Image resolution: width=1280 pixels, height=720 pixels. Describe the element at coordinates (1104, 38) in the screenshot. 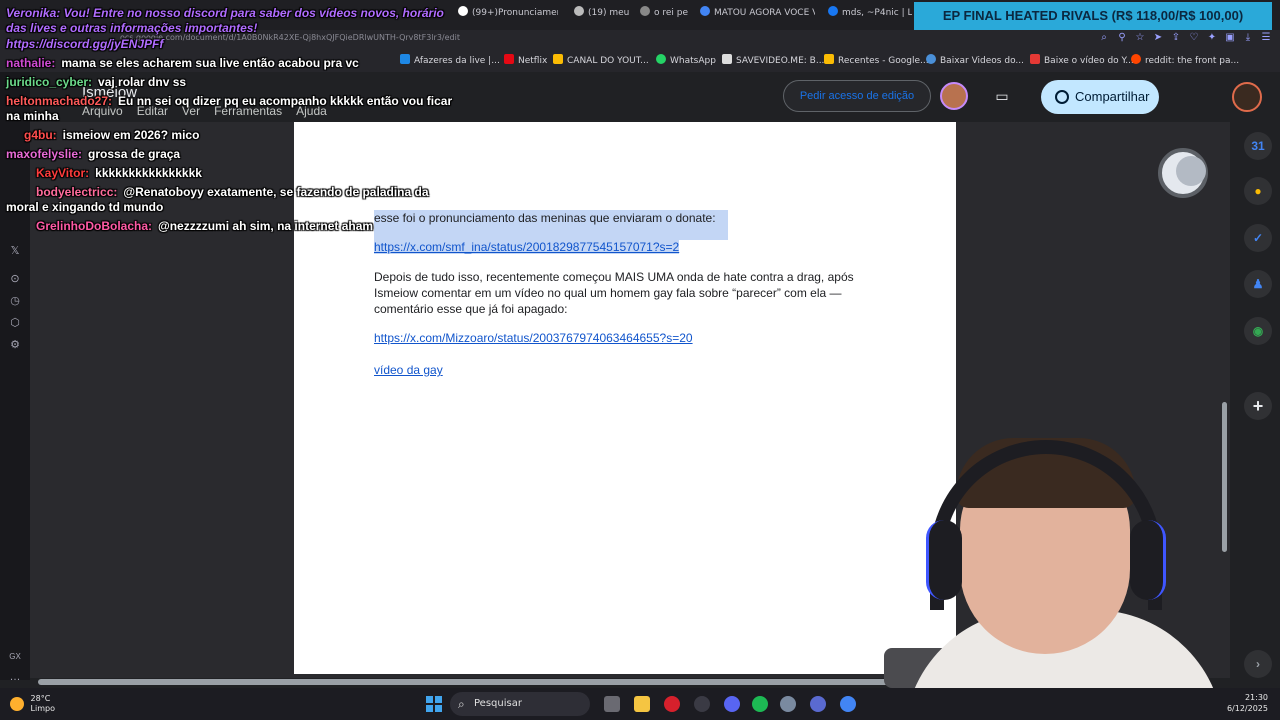

I see `zoom-icon: ⌕` at that location.